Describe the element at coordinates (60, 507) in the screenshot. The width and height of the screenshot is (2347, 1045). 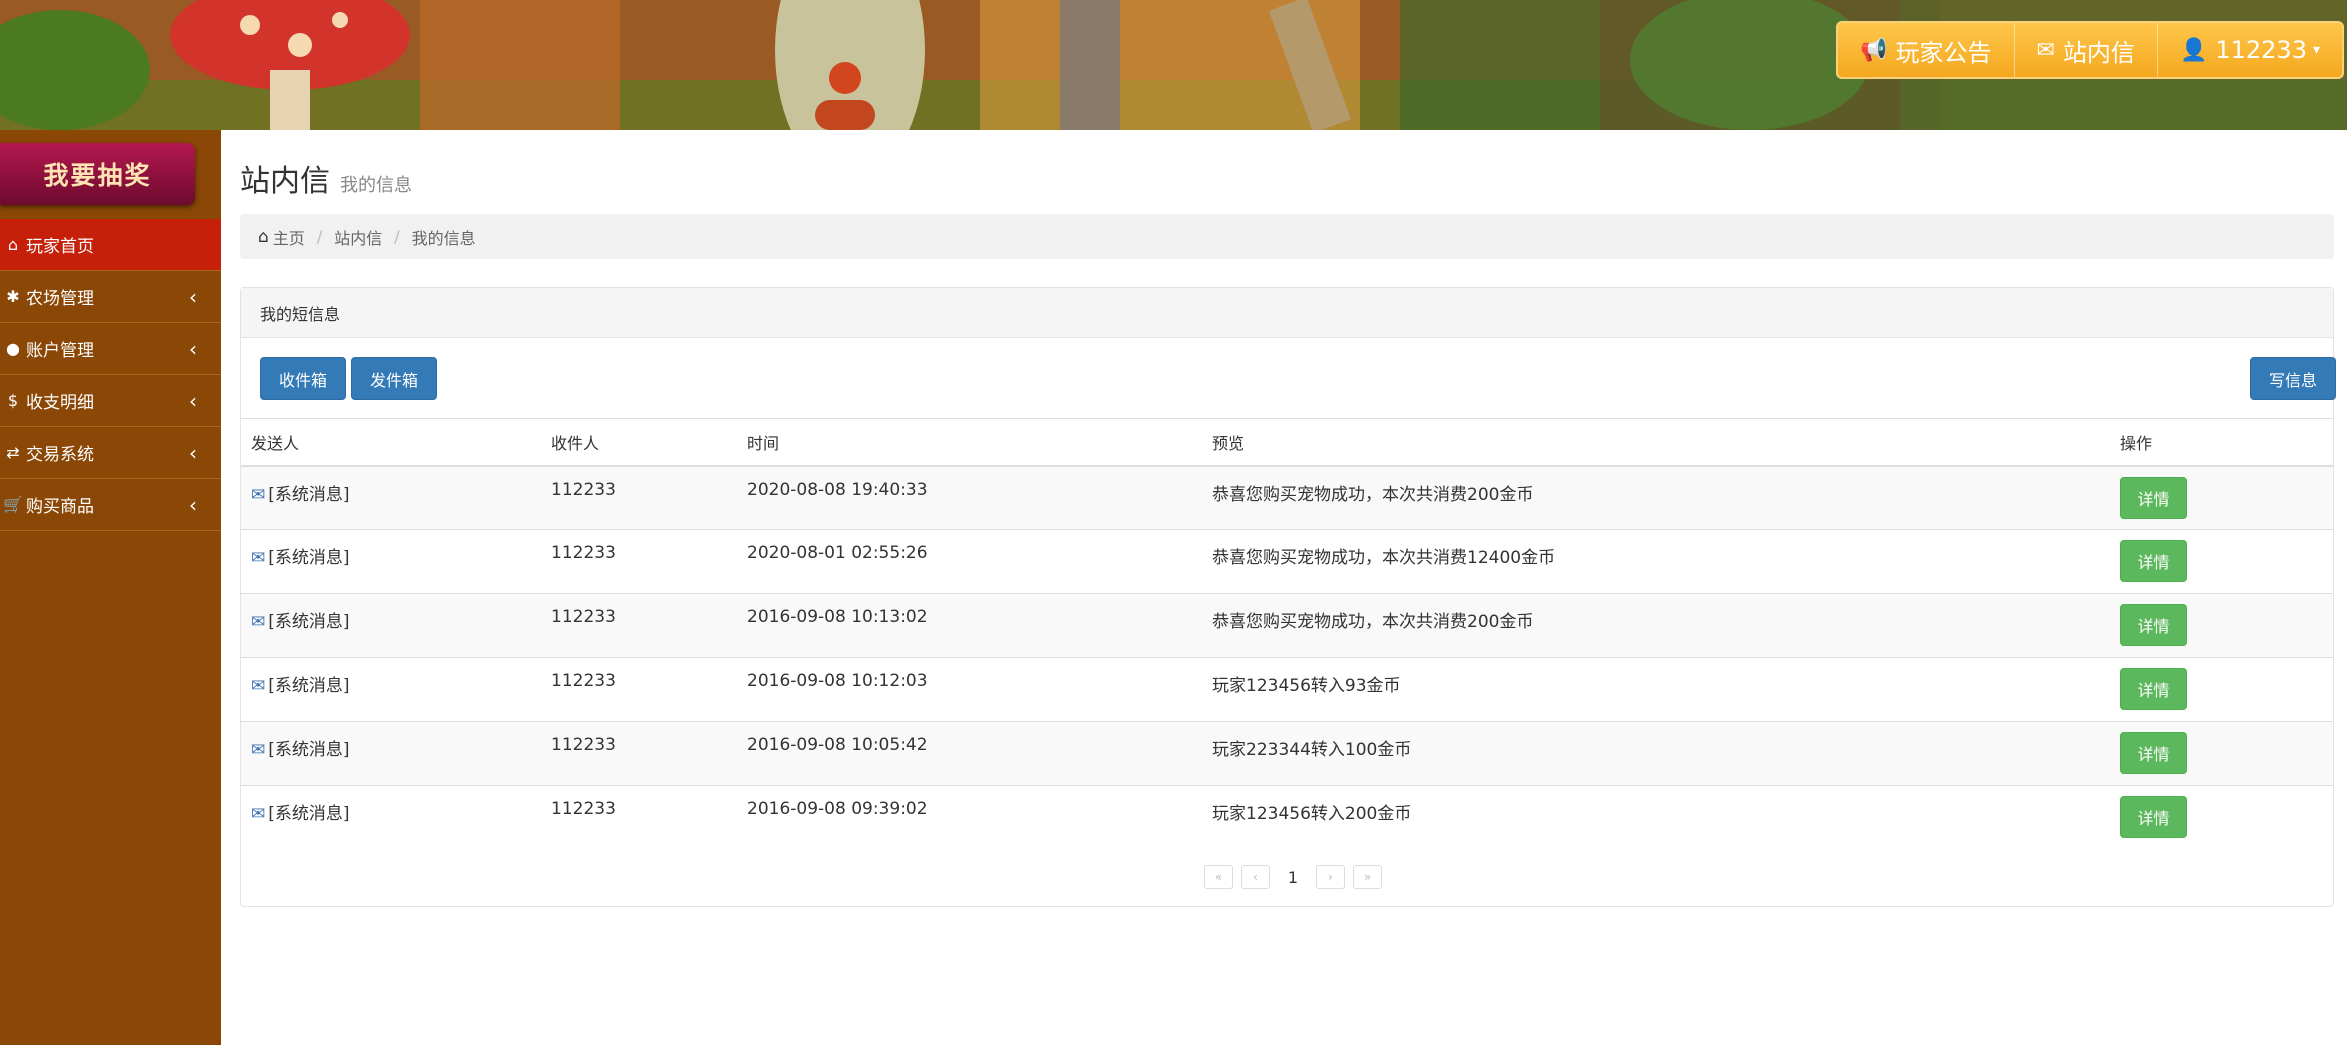
I see `sidebar-item-label: 购买商品` at that location.